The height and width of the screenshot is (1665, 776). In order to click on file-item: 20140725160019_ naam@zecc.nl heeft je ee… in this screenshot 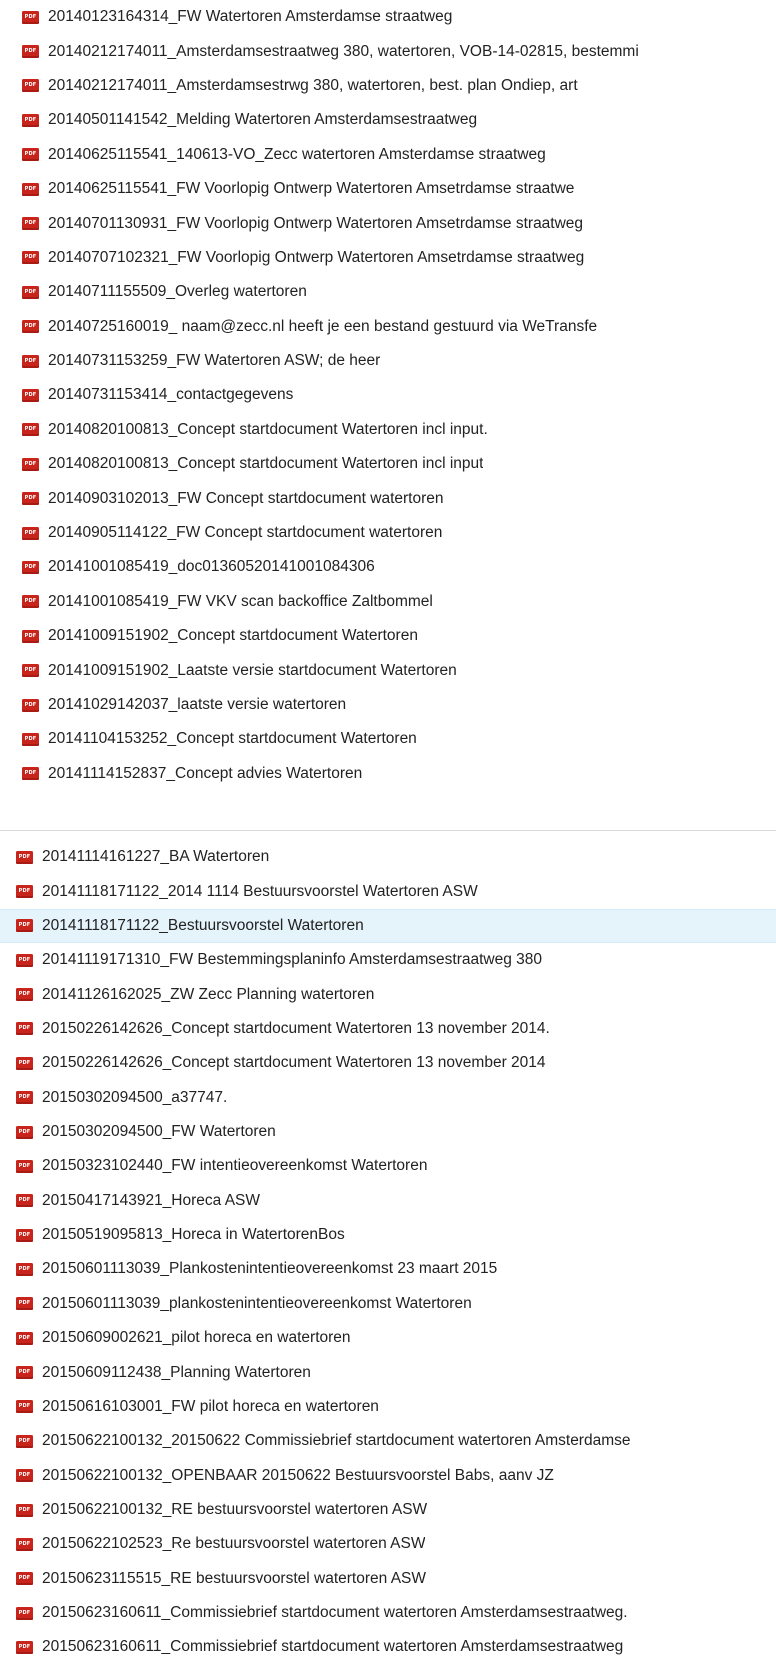, I will do `click(388, 327)`.